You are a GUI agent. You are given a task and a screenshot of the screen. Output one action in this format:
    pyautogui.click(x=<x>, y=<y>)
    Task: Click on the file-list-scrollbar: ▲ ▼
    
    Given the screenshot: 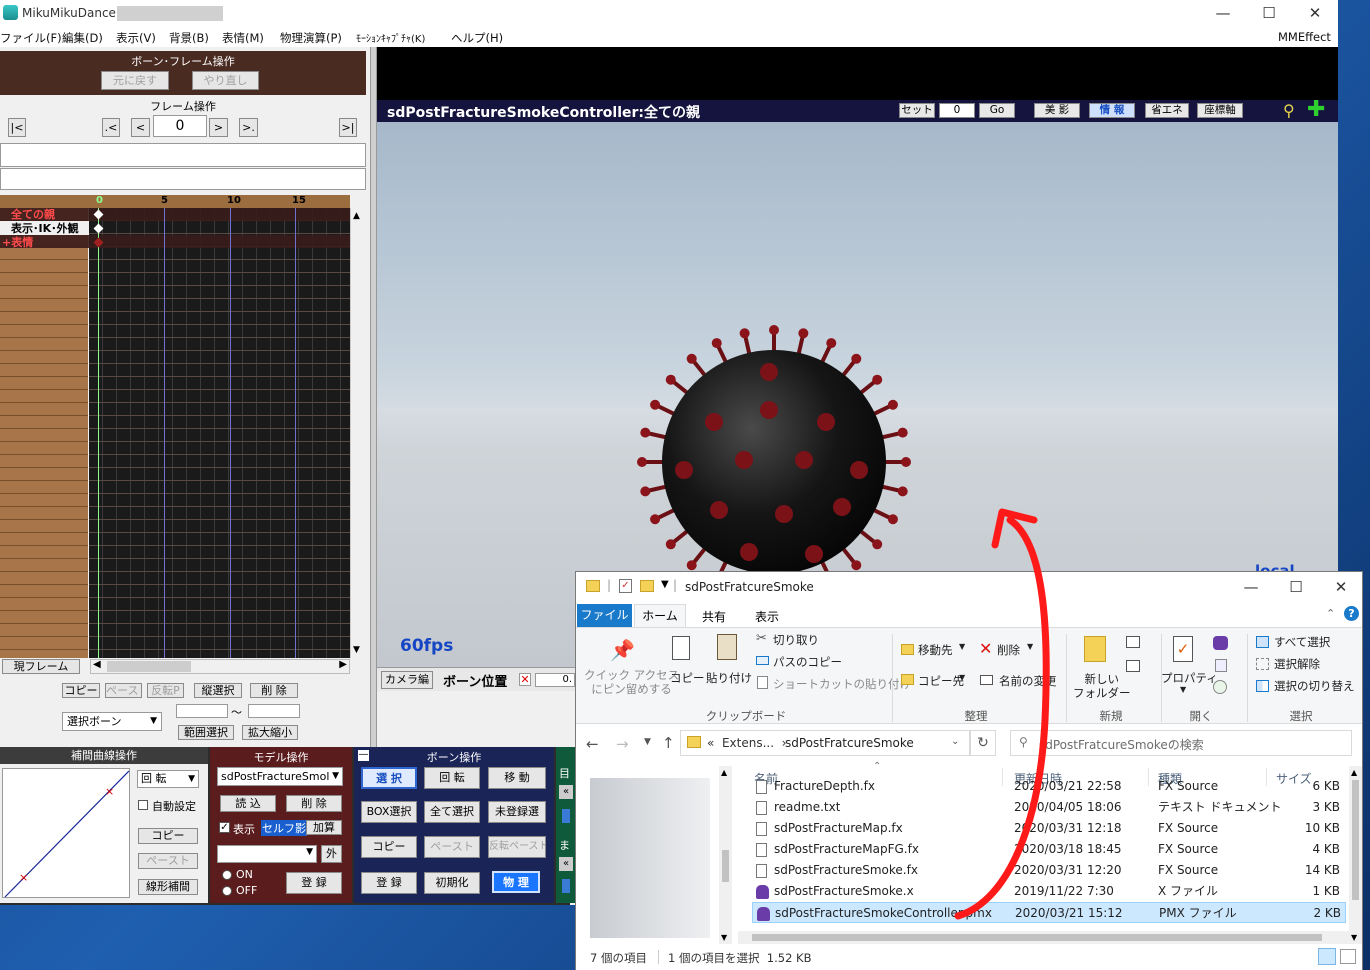 What is the action you would take?
    pyautogui.click(x=1355, y=855)
    